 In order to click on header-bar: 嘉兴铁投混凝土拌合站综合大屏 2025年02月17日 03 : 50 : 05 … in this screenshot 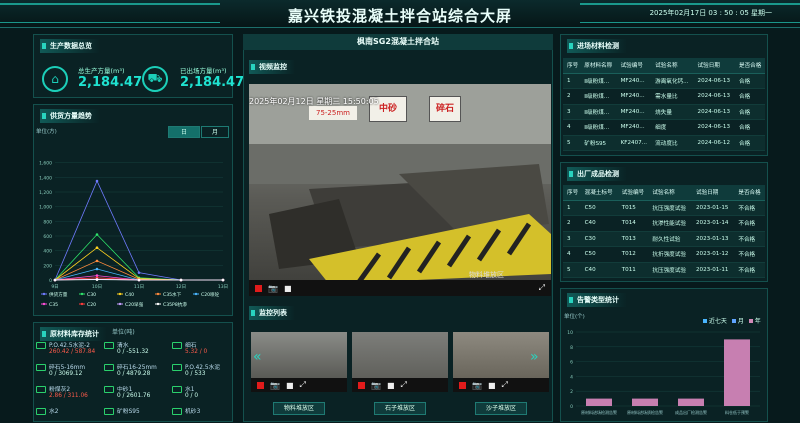, I will do `click(400, 14)`.